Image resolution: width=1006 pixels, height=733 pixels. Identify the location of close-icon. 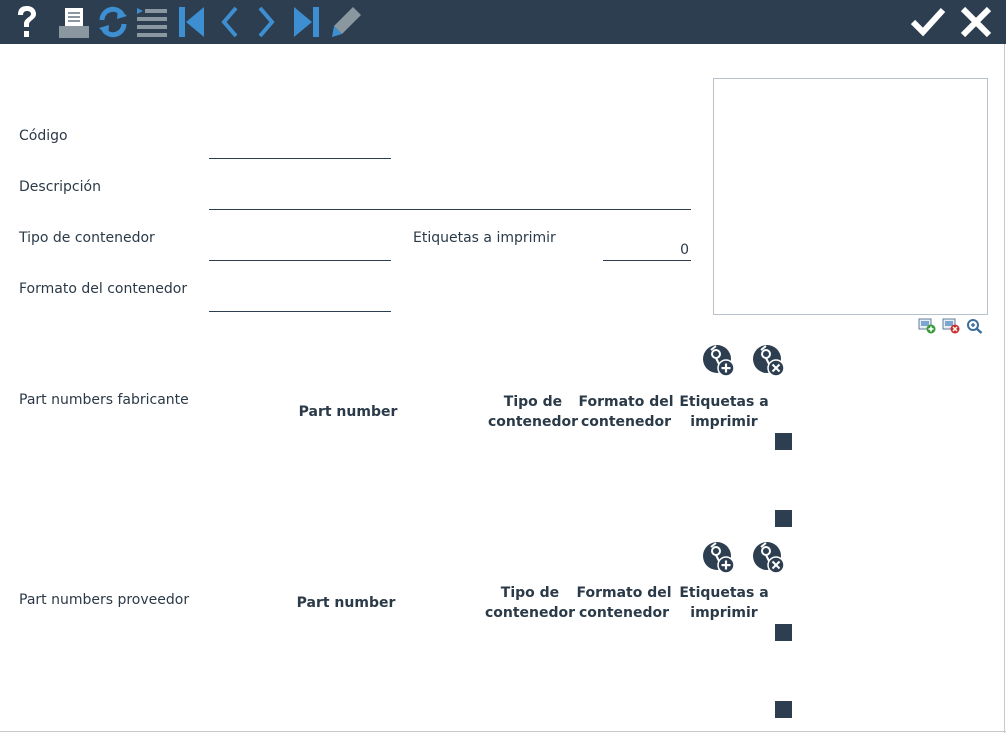
(976, 22).